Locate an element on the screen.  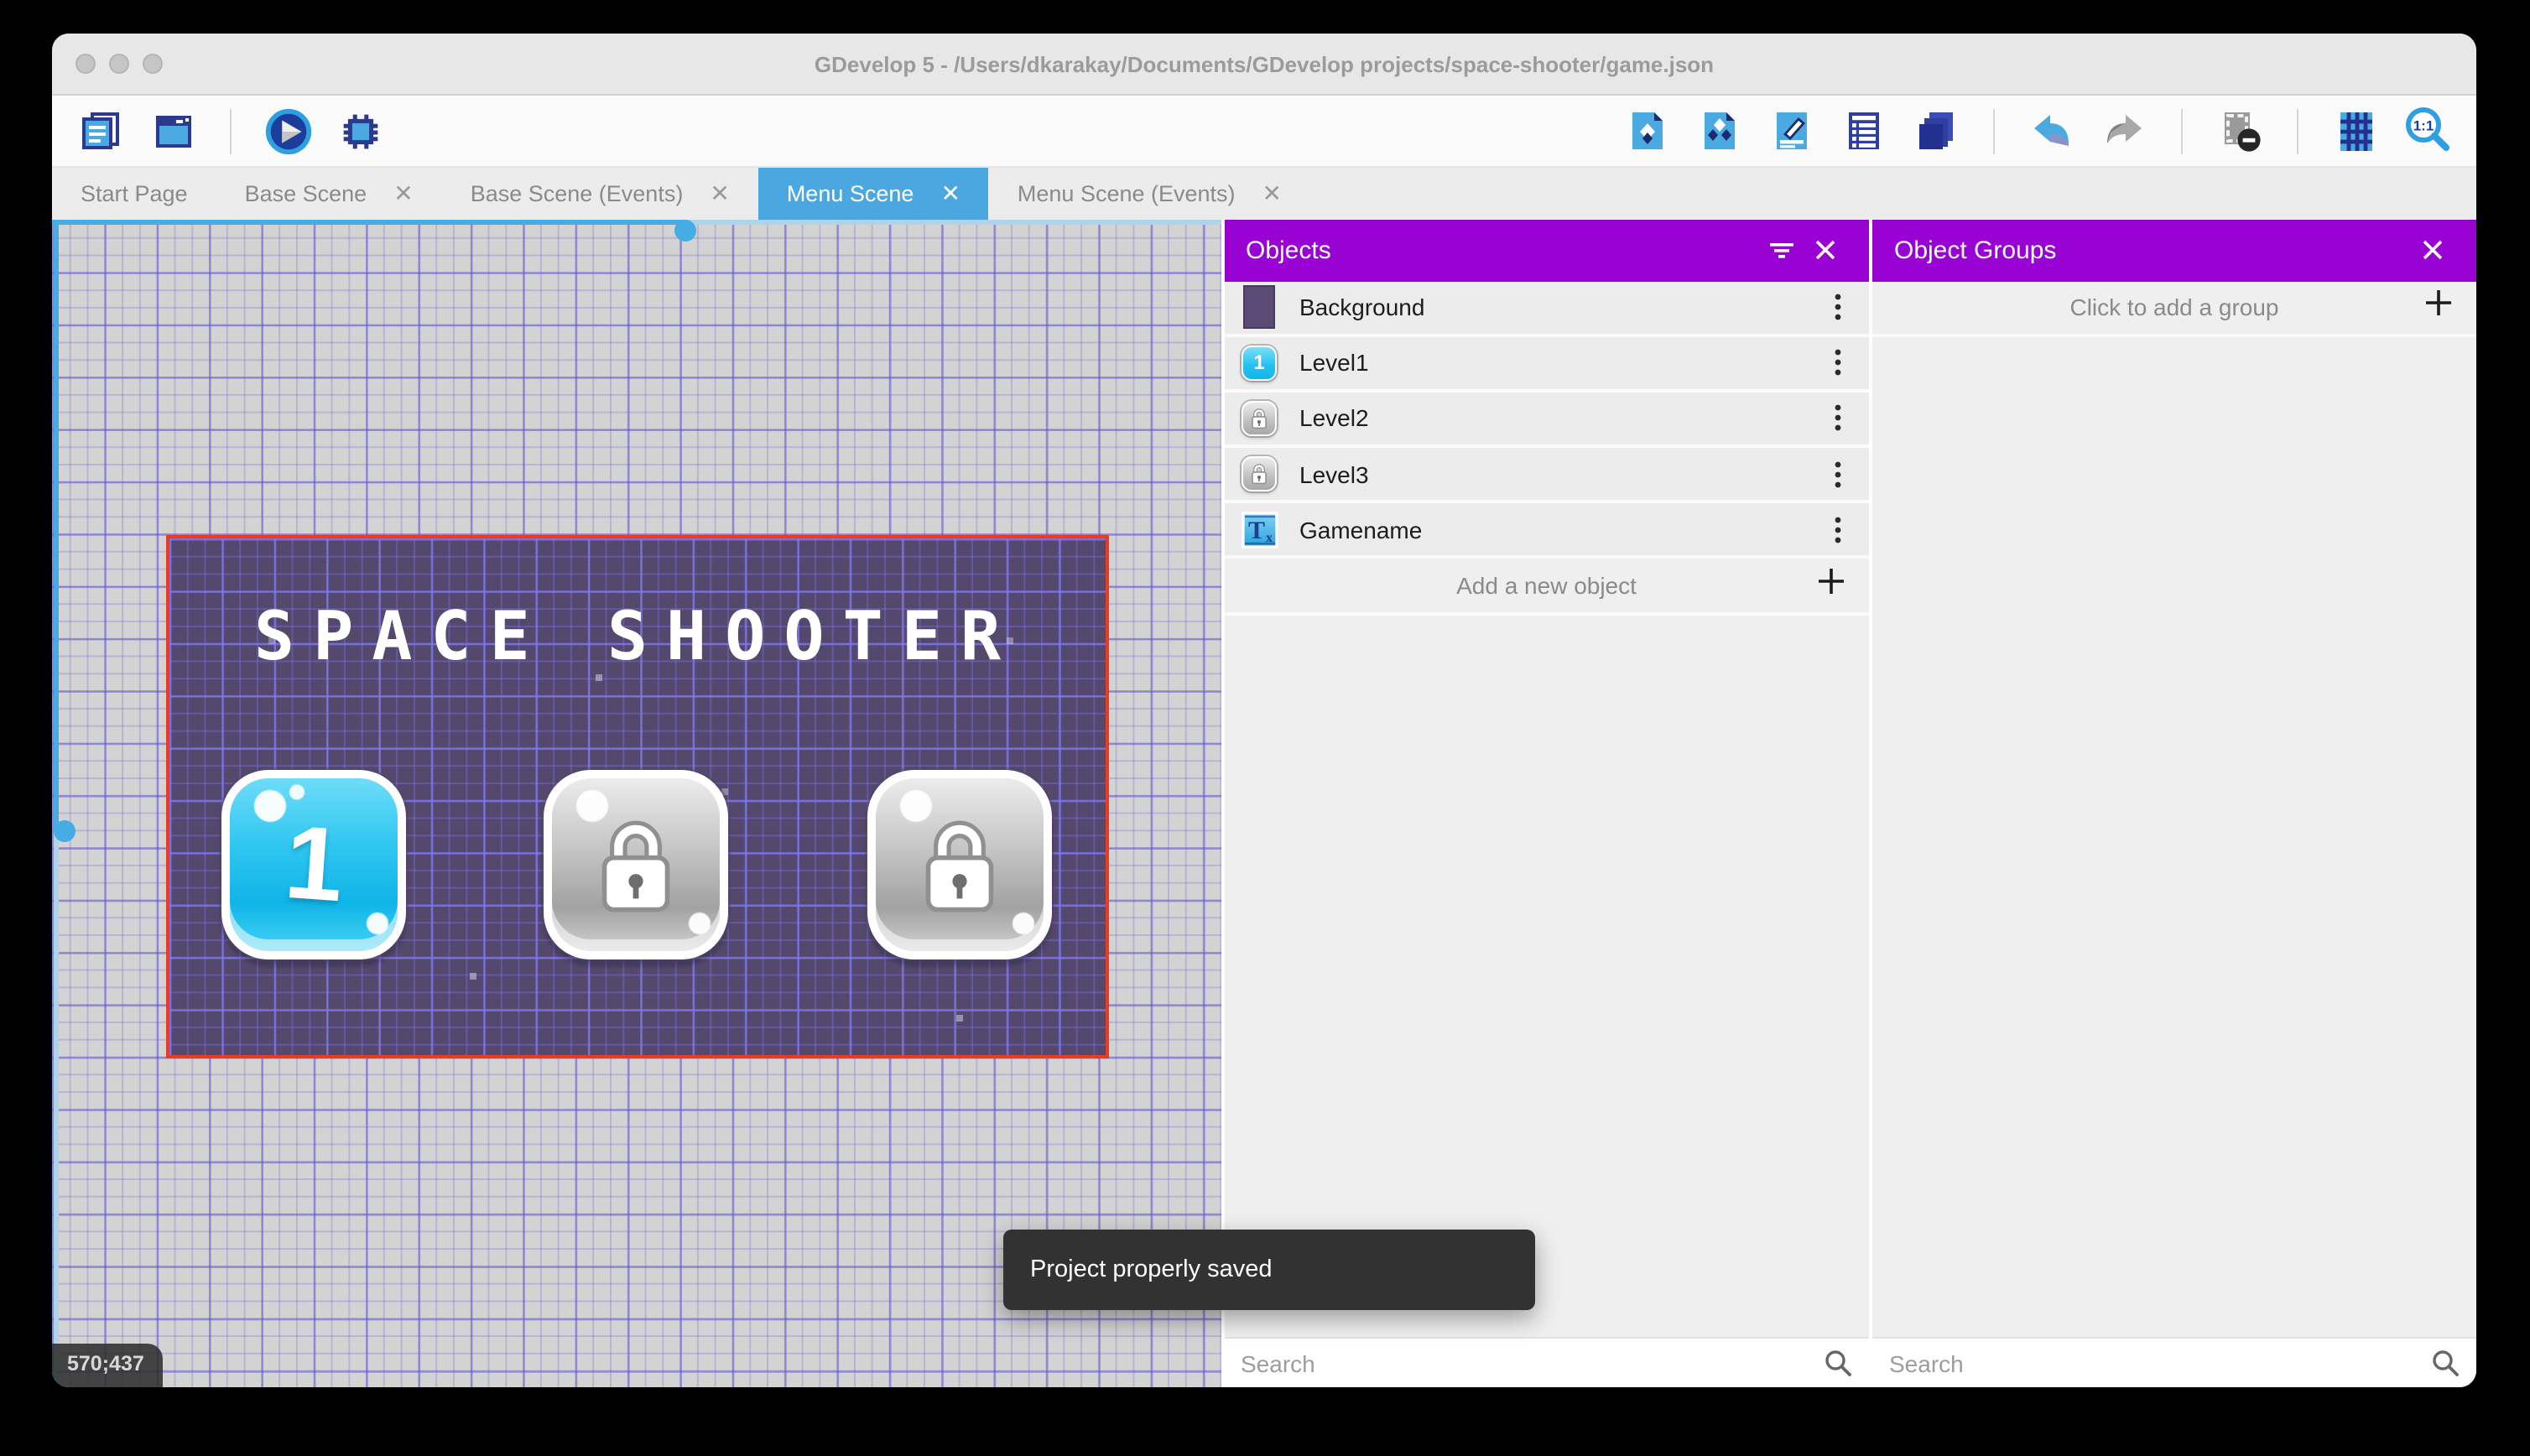
toggle-grid-button is located at coordinates (2355, 131).